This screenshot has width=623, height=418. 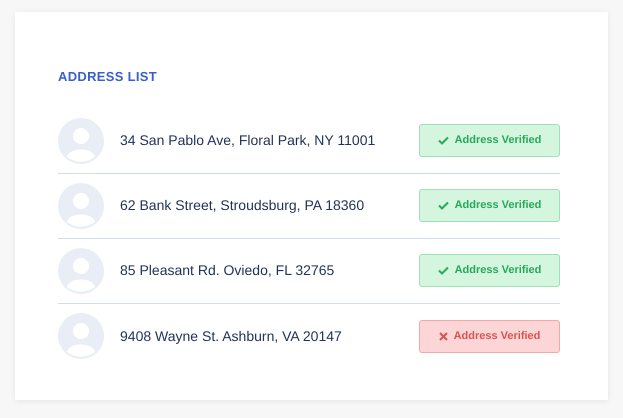 I want to click on address-text: 62 Bank Street, Stroudsburg, PA 18360, so click(x=243, y=205).